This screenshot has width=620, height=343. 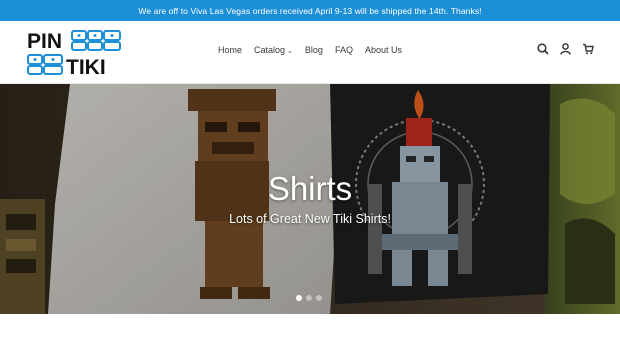 What do you see at coordinates (310, 328) in the screenshot?
I see `page-content-area` at bounding box center [310, 328].